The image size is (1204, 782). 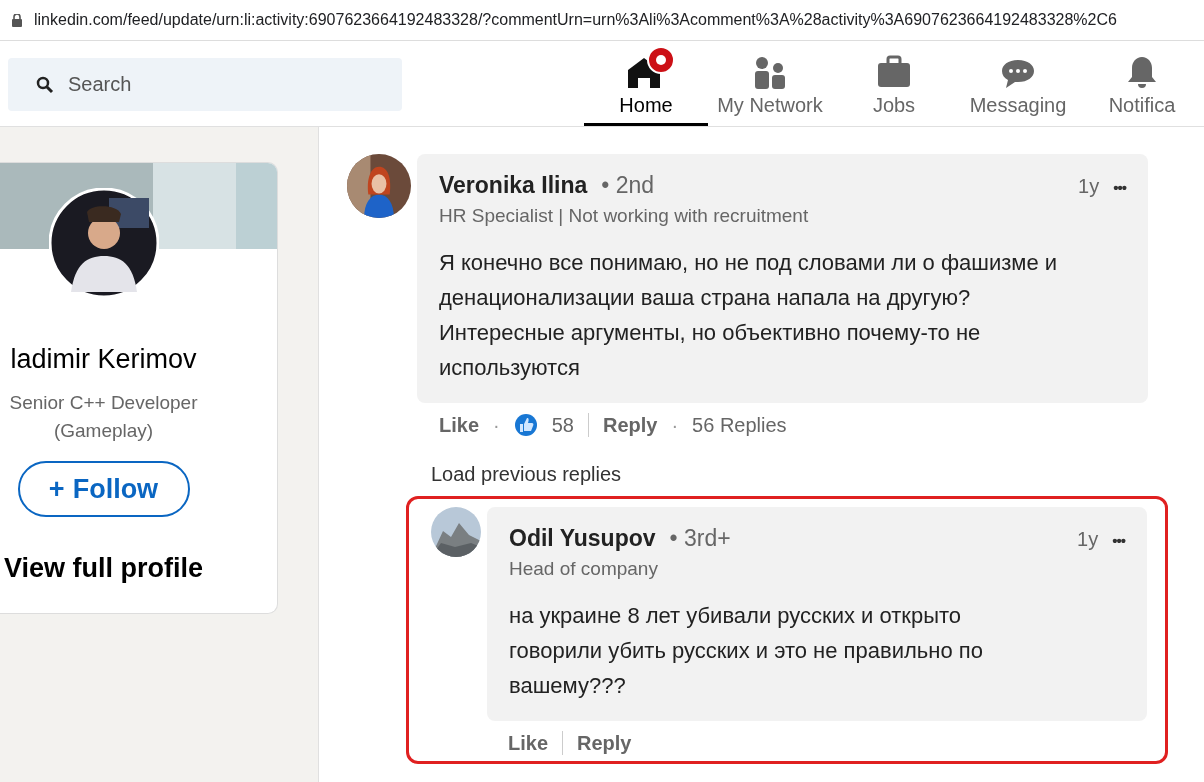 I want to click on load-replies-link: Load previous replies, so click(x=817, y=474).